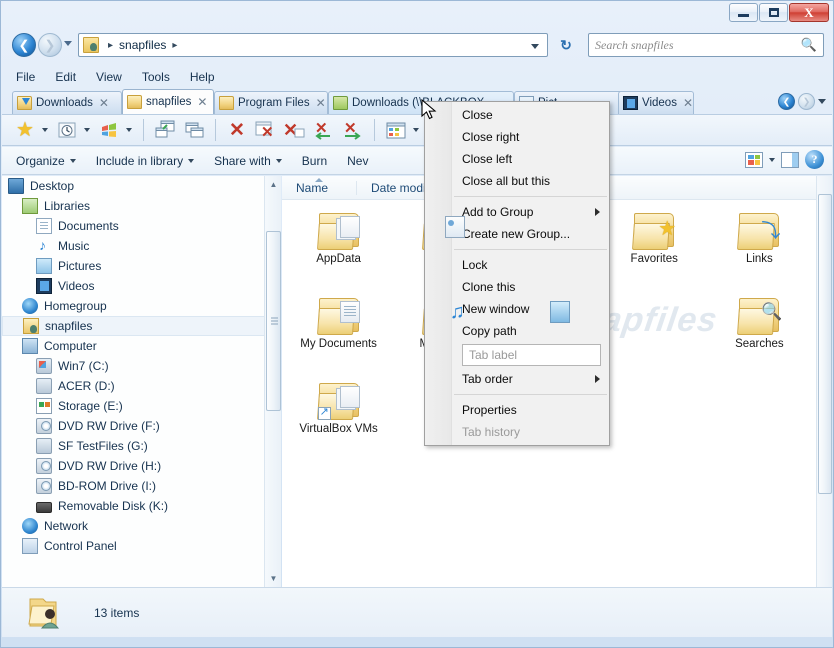  What do you see at coordinates (814, 159) in the screenshot?
I see `help-icon: ?` at bounding box center [814, 159].